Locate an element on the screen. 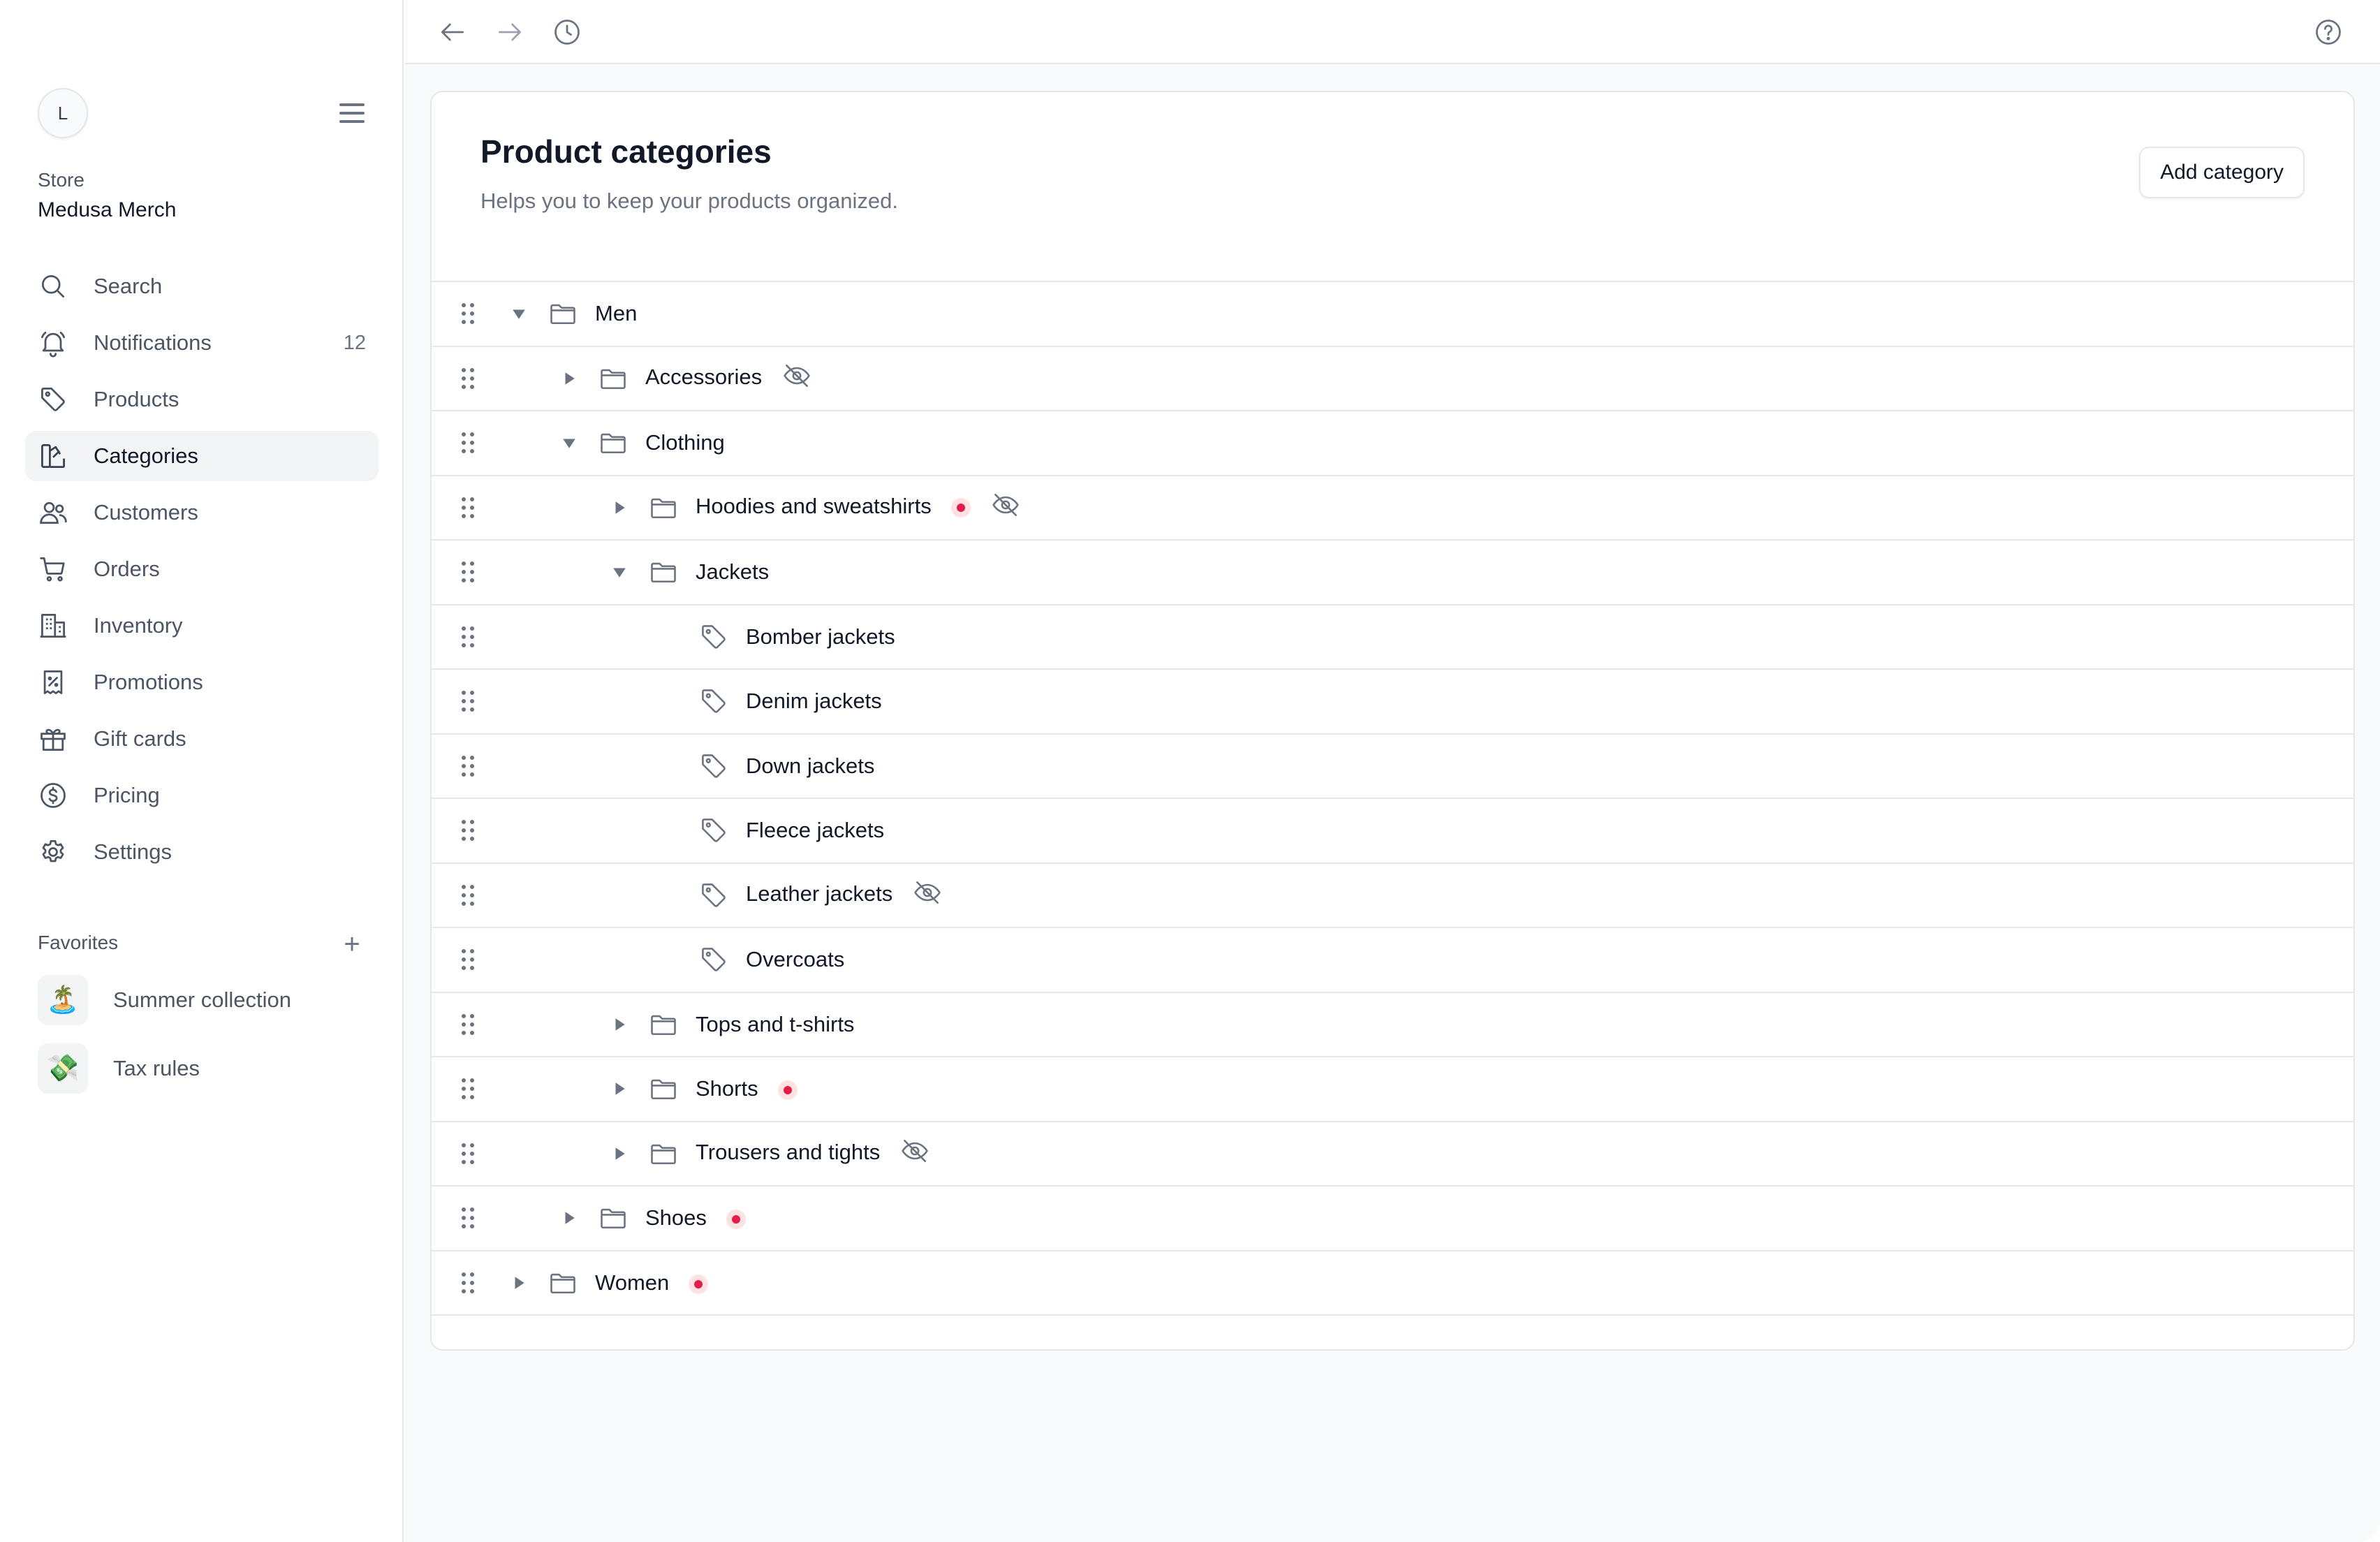  category-row: Bomber jackets is located at coordinates (1393, 637).